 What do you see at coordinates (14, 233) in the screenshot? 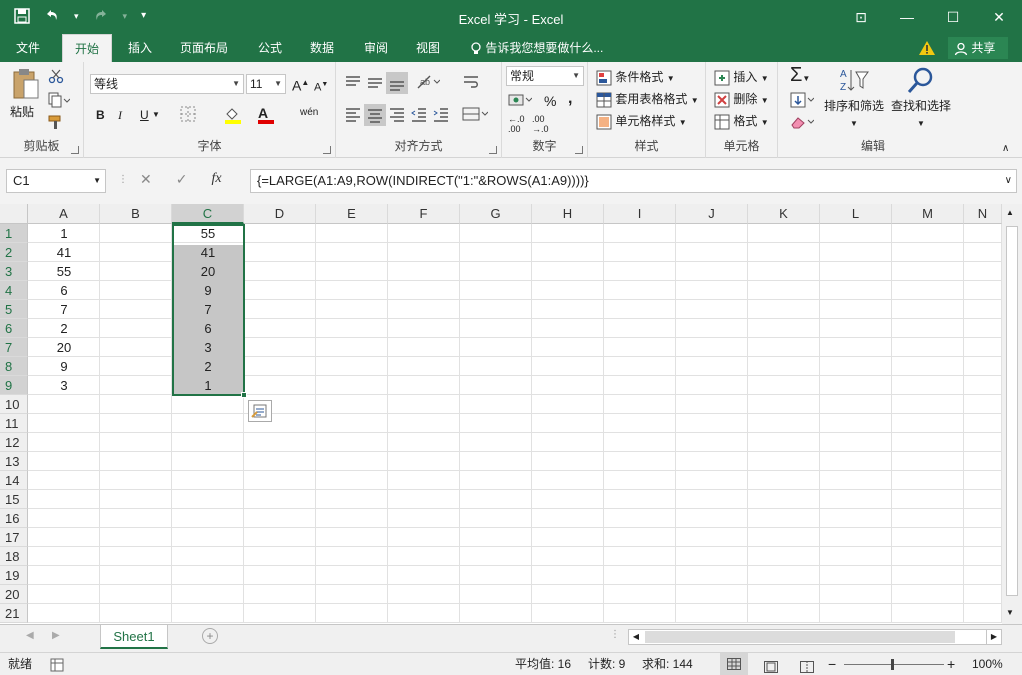
I see `row-header-1: 1` at bounding box center [14, 233].